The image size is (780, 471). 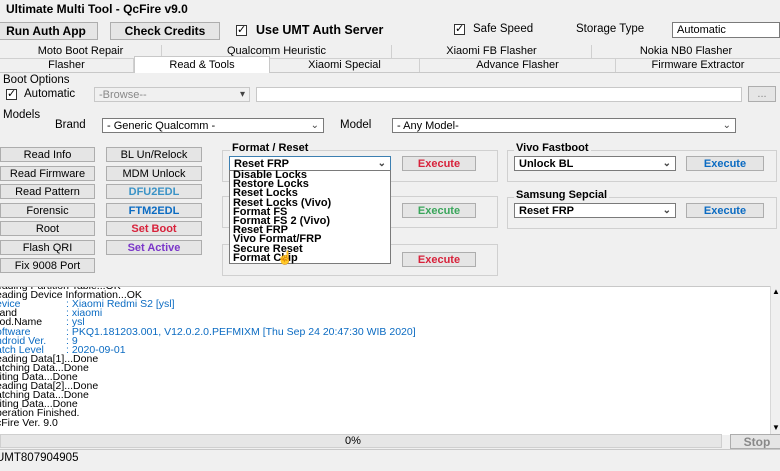 What do you see at coordinates (161, 126) in the screenshot?
I see `brand-value: - Generic Qualcomm -` at bounding box center [161, 126].